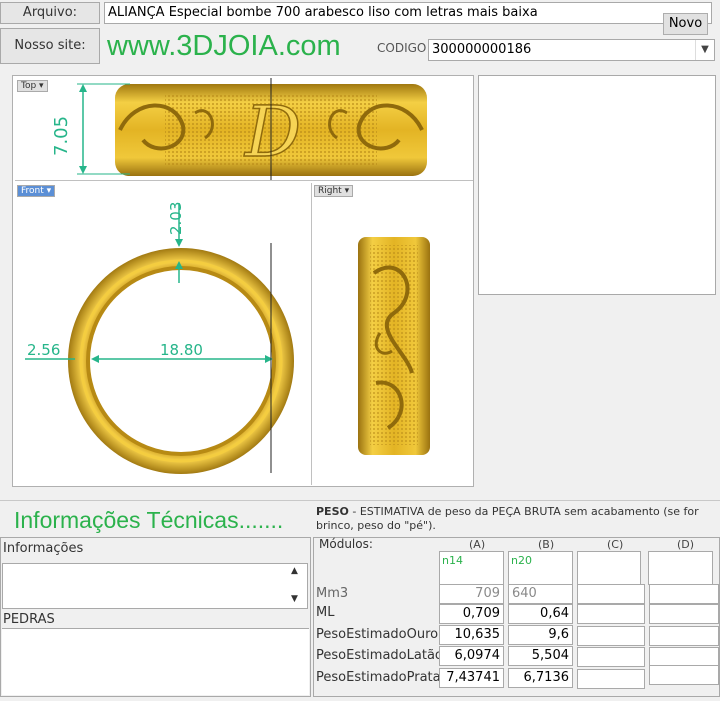  I want to click on dim-wall-label: 2.03, so click(176, 218).